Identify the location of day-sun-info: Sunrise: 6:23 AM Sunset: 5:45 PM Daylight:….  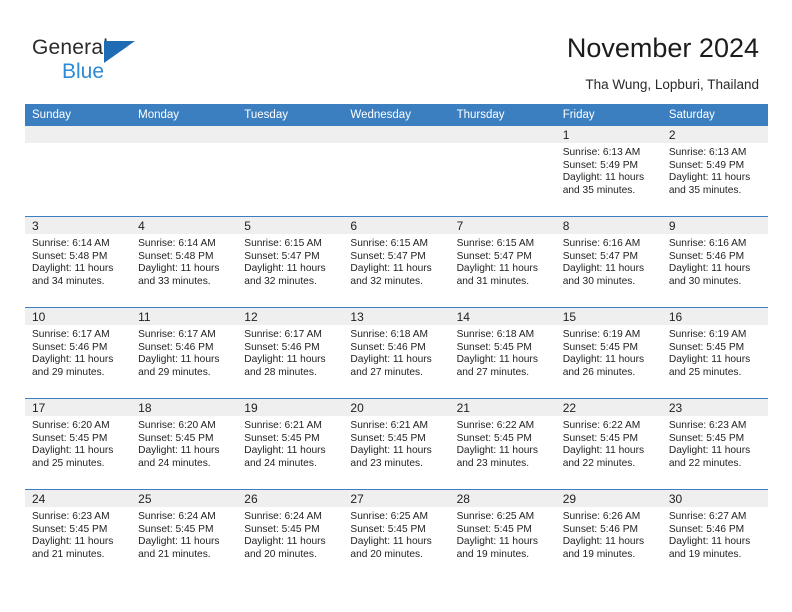
(715, 443).